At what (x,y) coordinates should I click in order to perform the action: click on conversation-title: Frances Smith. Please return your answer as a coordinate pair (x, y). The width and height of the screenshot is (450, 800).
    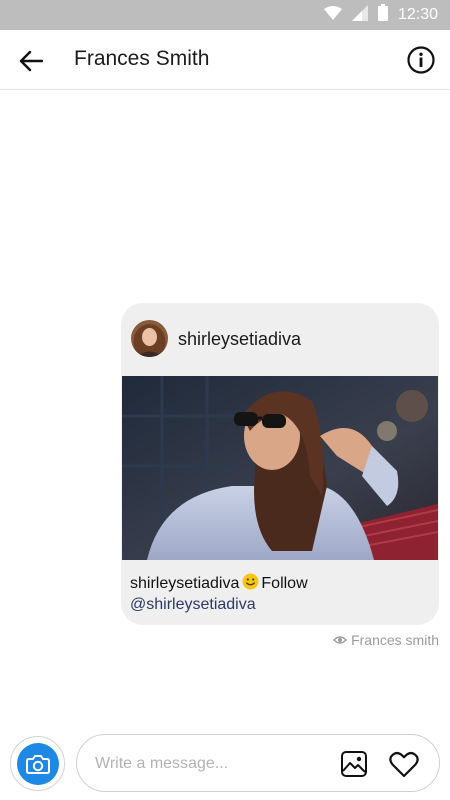
    Looking at the image, I should click on (142, 58).